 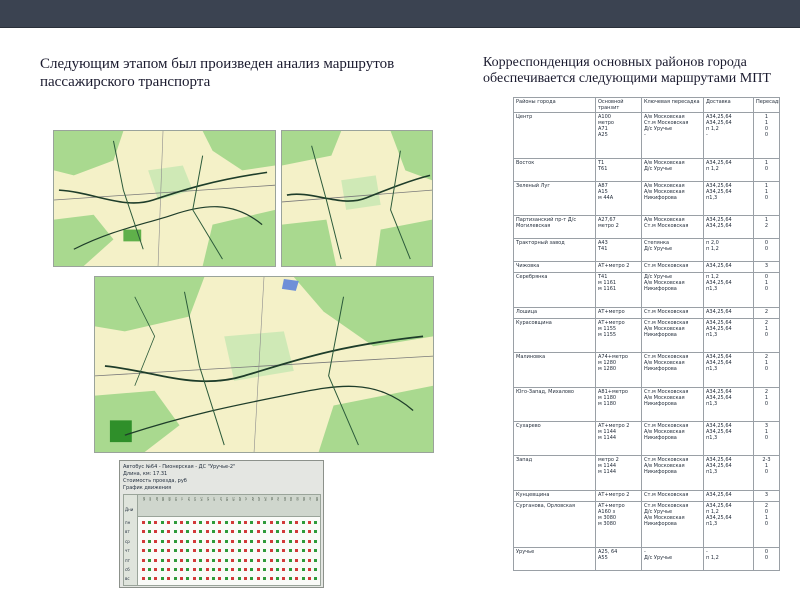 What do you see at coordinates (672, 169) in the screenshot?
I see `transfer-cell: А/в Московская Д/с Уручье` at bounding box center [672, 169].